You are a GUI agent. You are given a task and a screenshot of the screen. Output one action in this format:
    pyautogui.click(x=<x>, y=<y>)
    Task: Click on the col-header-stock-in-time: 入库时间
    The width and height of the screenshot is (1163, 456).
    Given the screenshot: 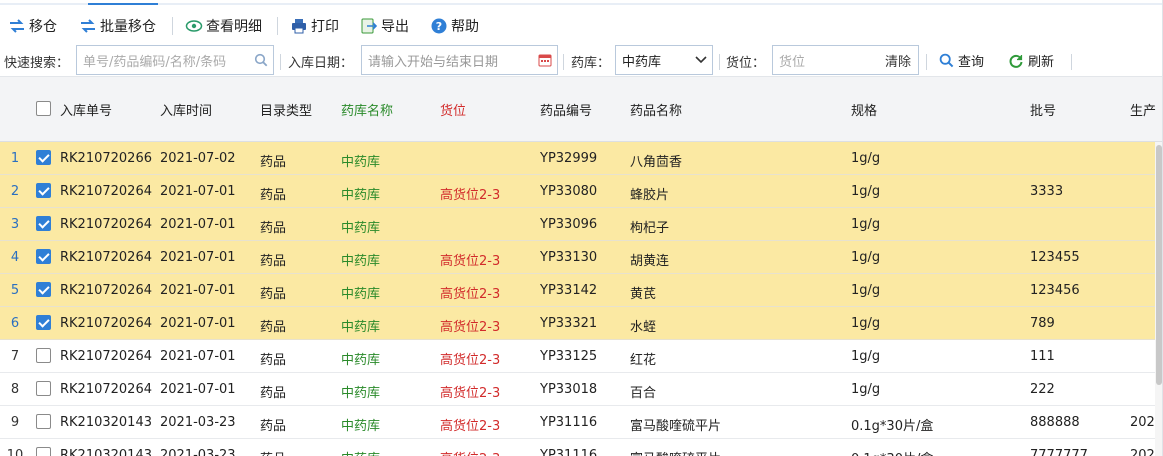 What is the action you would take?
    pyautogui.click(x=186, y=109)
    